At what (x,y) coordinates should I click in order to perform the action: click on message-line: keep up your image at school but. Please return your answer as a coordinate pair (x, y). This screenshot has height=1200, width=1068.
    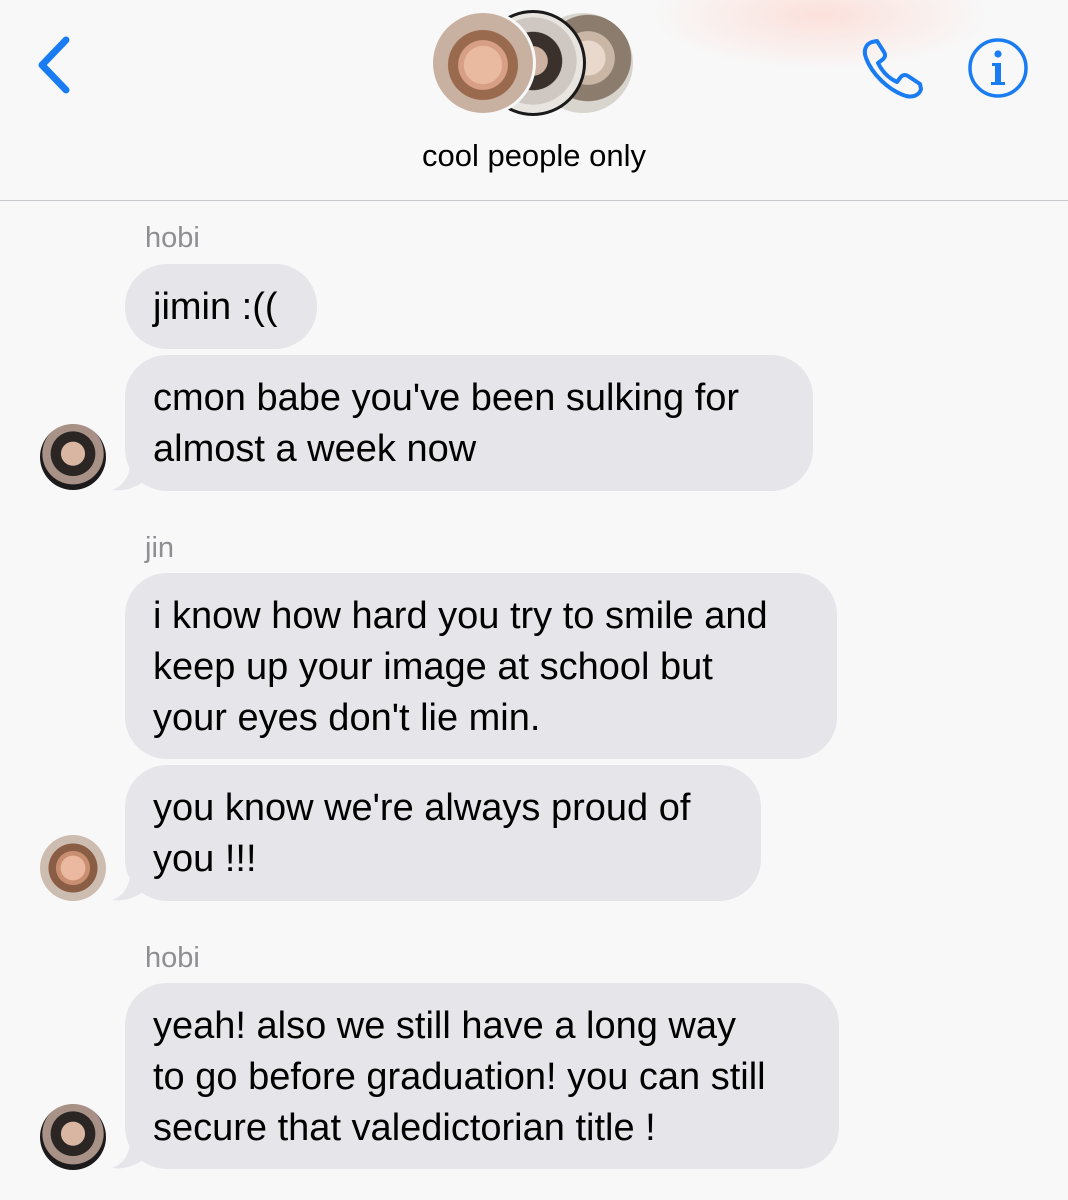
    Looking at the image, I should click on (433, 667).